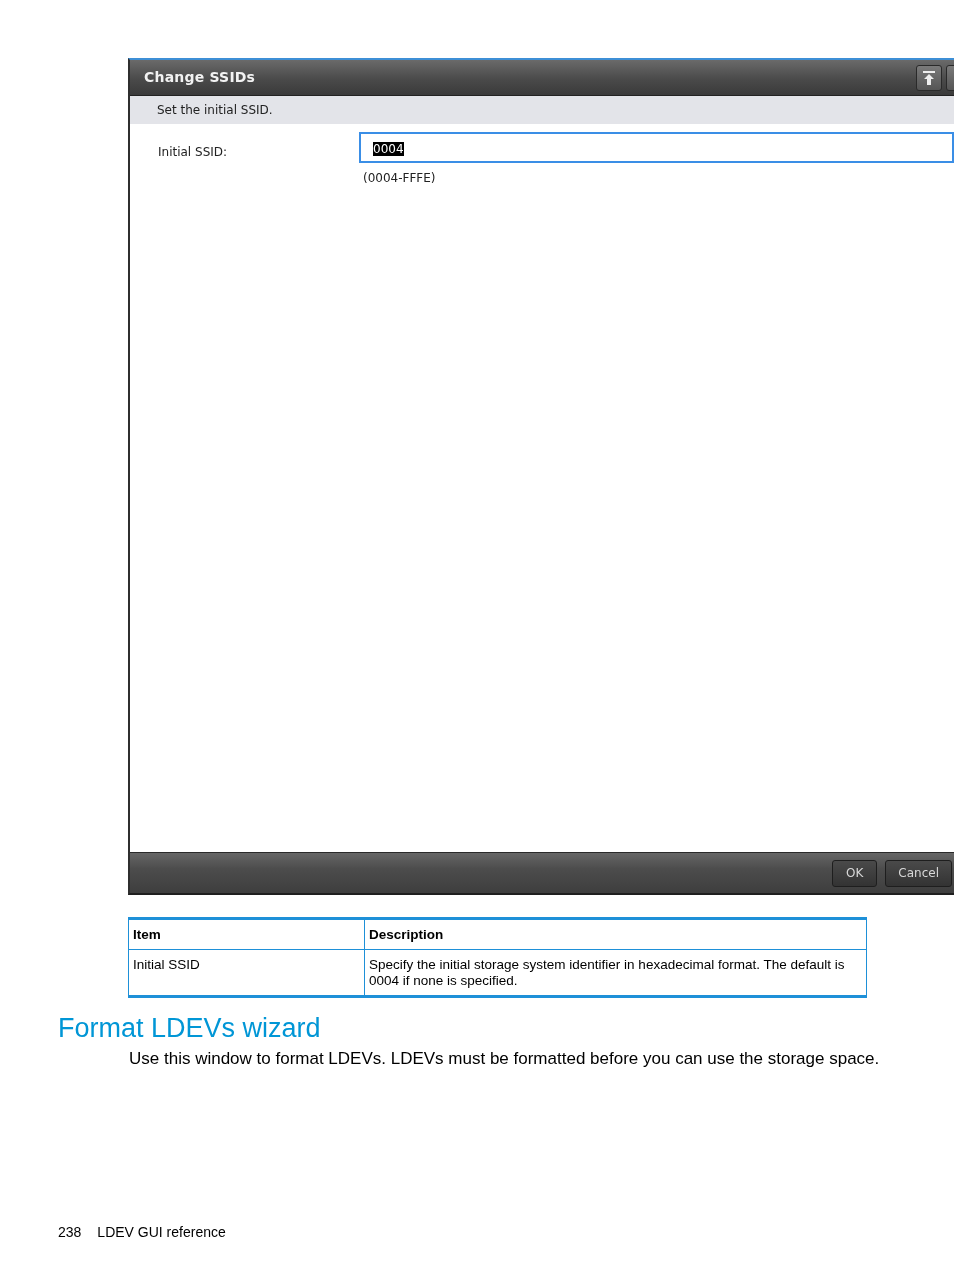 The width and height of the screenshot is (954, 1271). I want to click on arrow-up-bar-icon, so click(929, 77).